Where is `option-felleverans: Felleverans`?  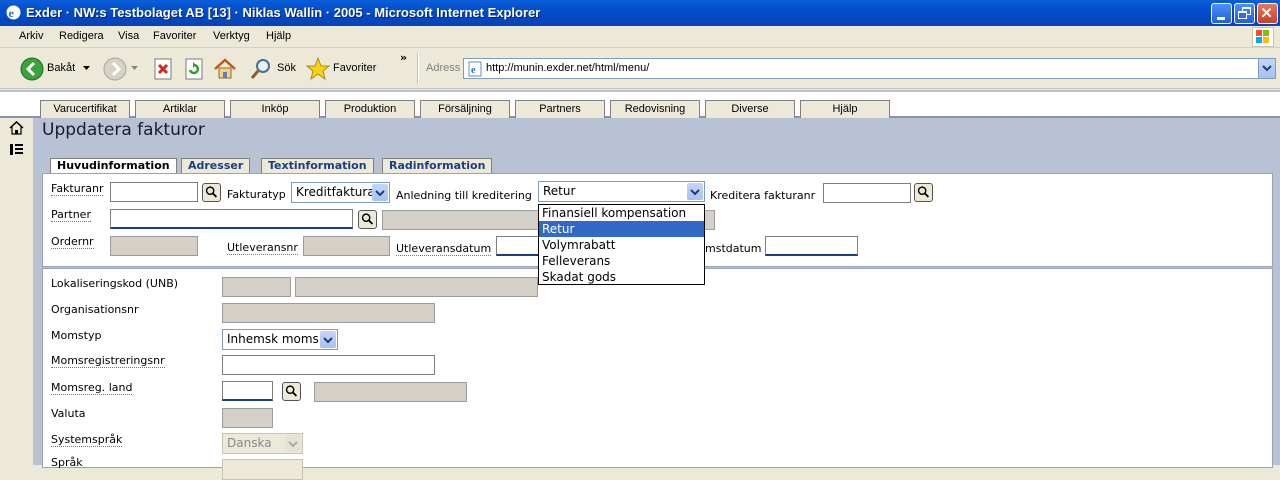
option-felleverans: Felleverans is located at coordinates (621, 261).